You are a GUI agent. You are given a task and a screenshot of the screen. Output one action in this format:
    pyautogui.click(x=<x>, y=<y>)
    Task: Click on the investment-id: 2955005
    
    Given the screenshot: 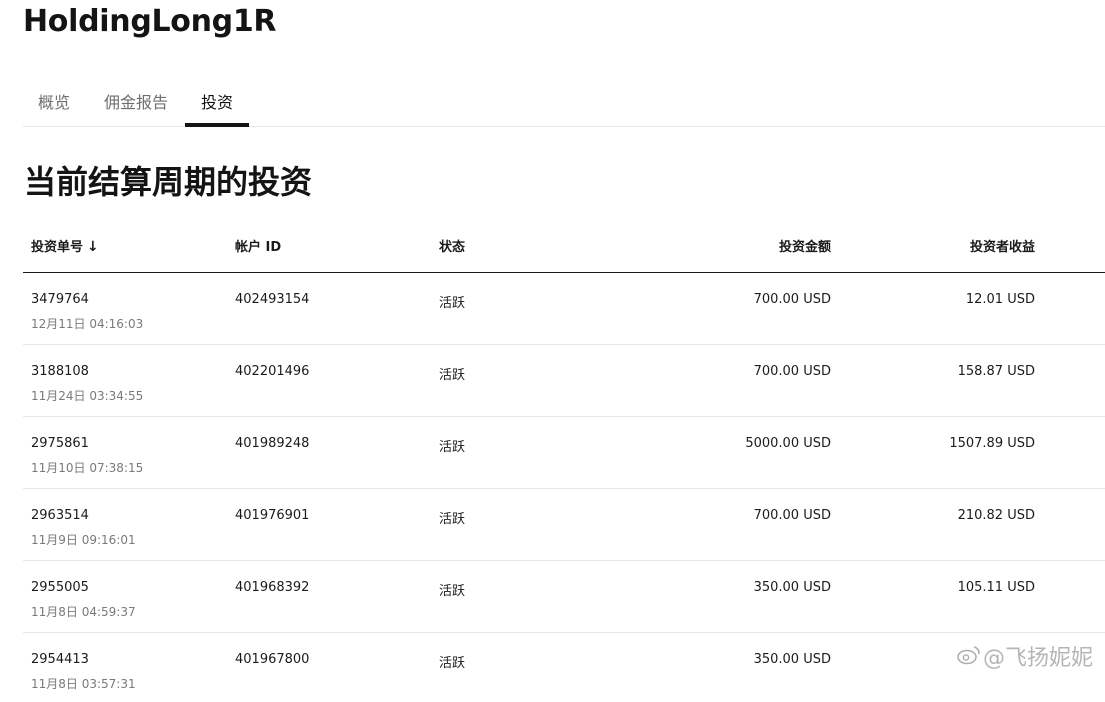 What is the action you would take?
    pyautogui.click(x=60, y=587)
    